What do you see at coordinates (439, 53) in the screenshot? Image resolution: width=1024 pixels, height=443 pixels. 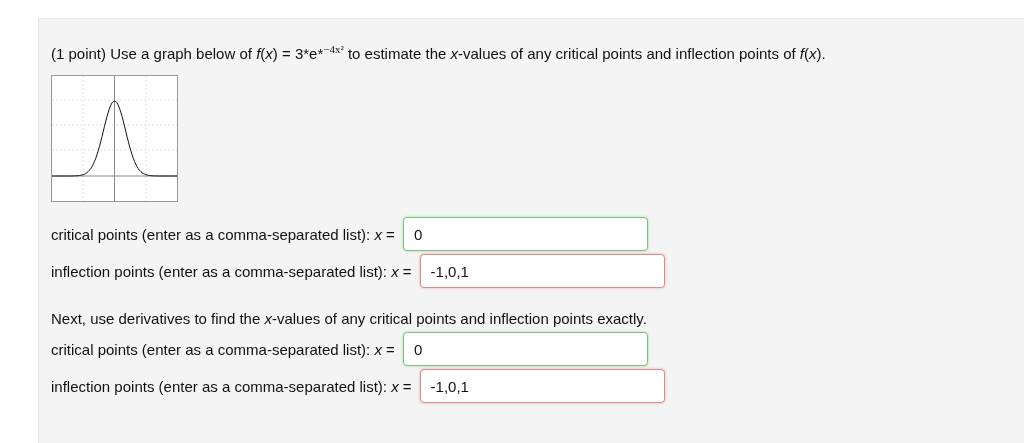 I see `problem-text: (1 point) Use a graph below of f(x) = 3*e*$^{−4x²}$ to estimate the x-values of any critical points and inflection points of f(x).` at bounding box center [439, 53].